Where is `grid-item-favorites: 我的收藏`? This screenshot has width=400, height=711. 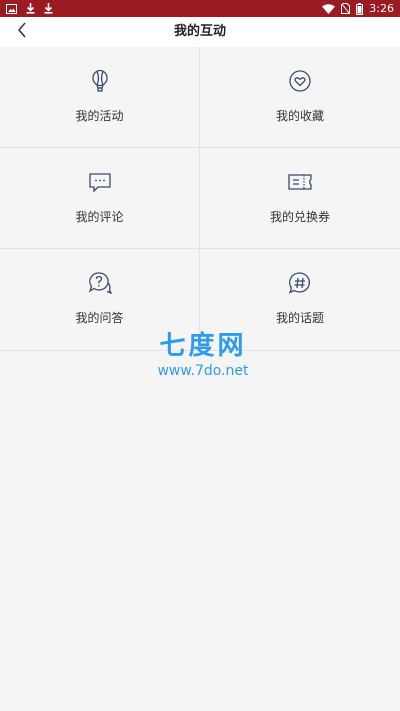 grid-item-favorites: 我的收藏 is located at coordinates (300, 97).